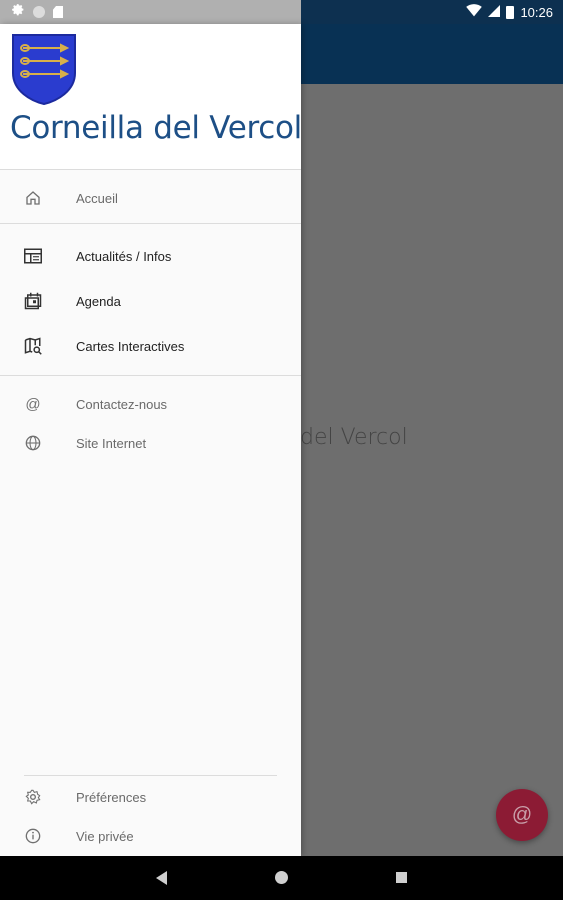 The width and height of the screenshot is (563, 900). What do you see at coordinates (494, 12) in the screenshot?
I see `signal-icon` at bounding box center [494, 12].